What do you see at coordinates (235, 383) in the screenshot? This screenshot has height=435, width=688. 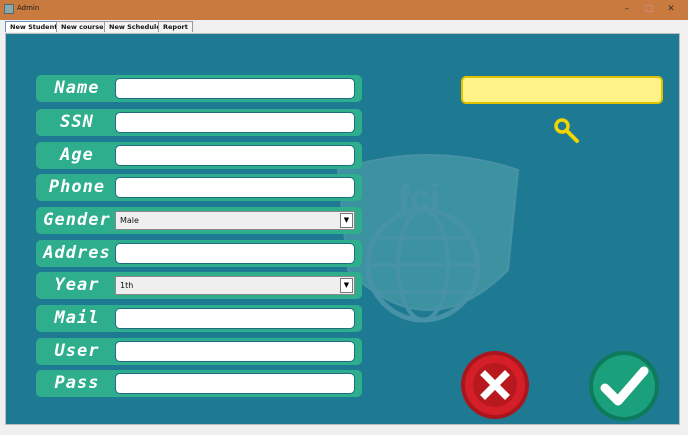 I see `pass-field` at bounding box center [235, 383].